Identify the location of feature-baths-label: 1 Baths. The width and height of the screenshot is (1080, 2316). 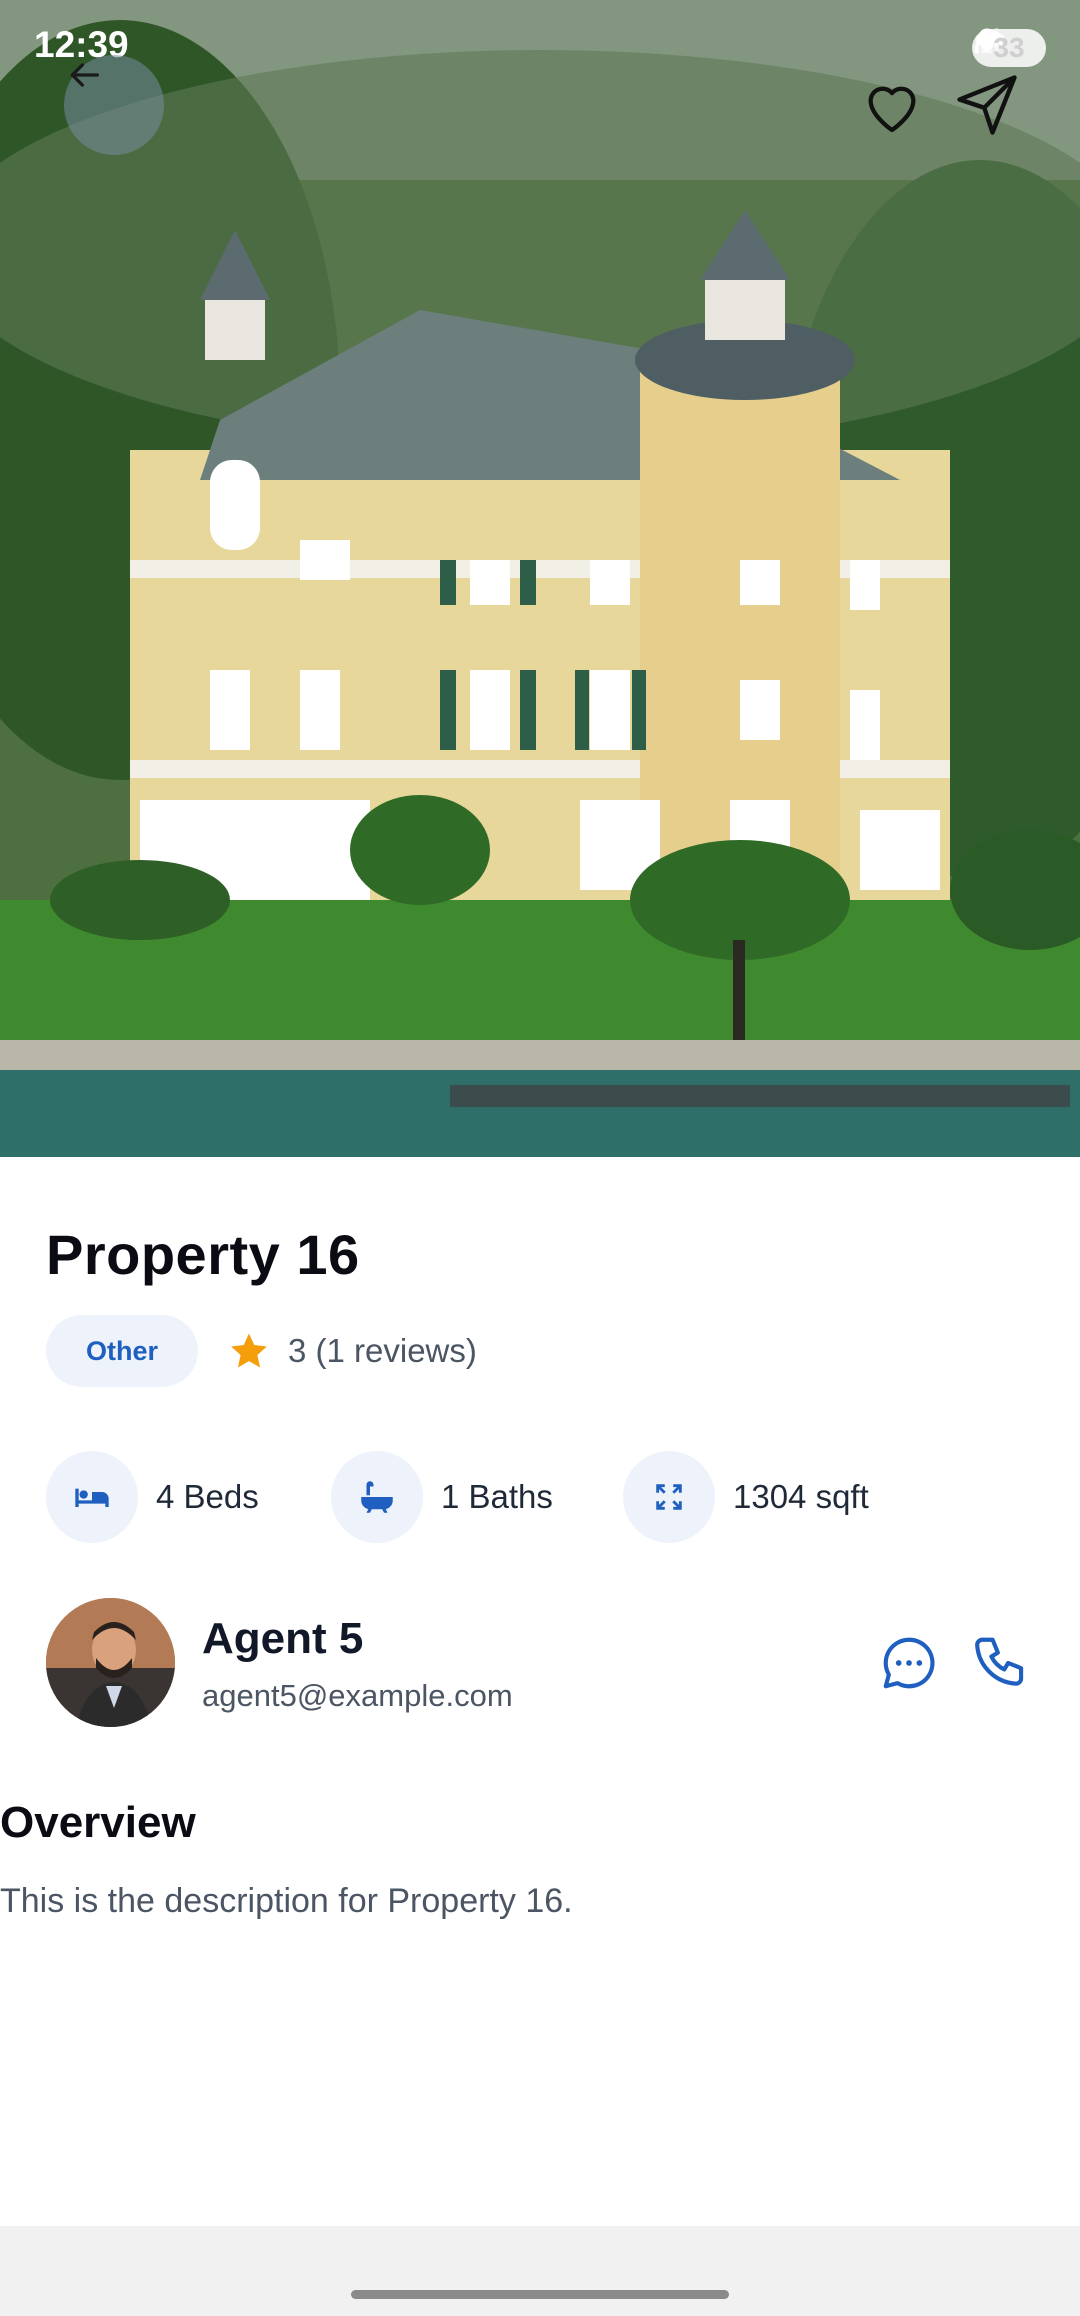
(497, 1496).